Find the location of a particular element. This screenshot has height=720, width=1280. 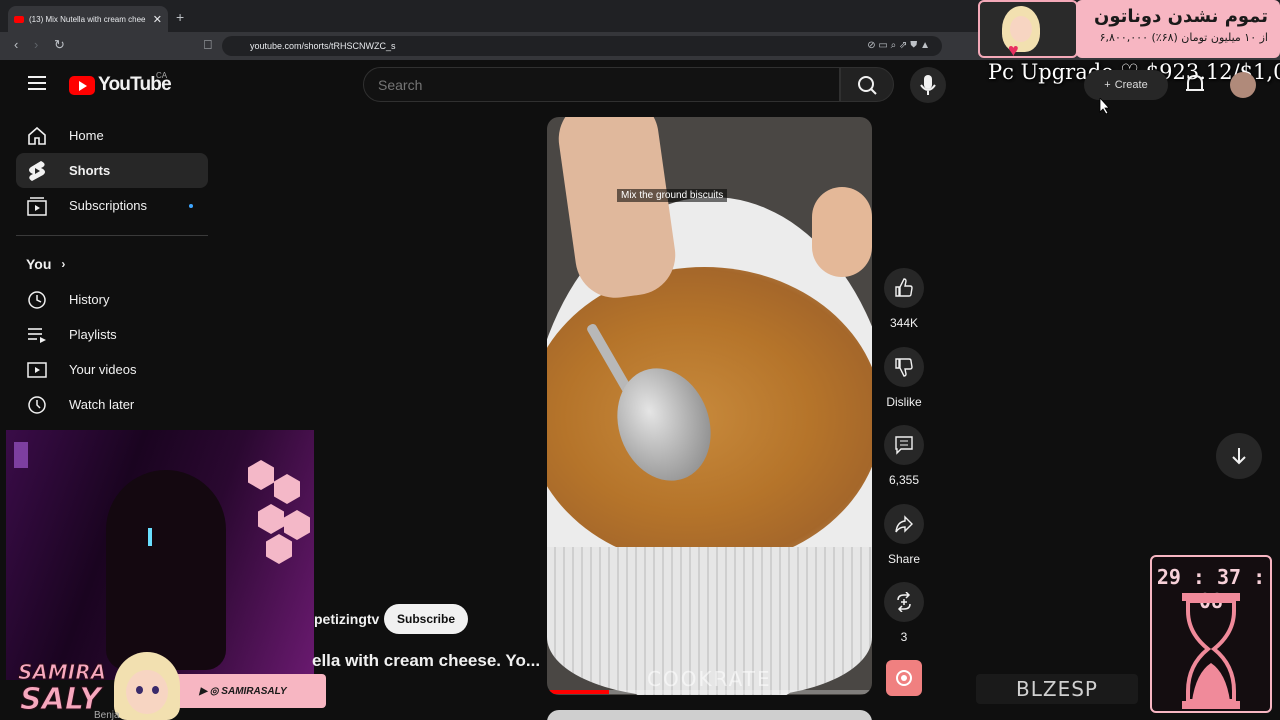

menu-icon is located at coordinates (37, 83).